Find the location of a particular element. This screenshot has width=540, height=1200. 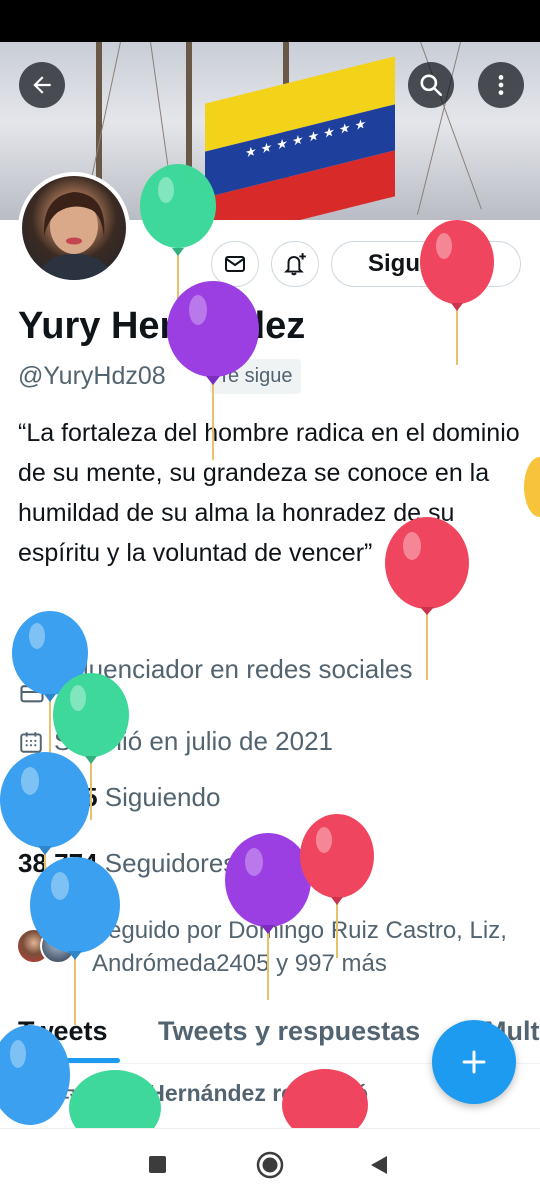

ship-mast is located at coordinates (189, 131).